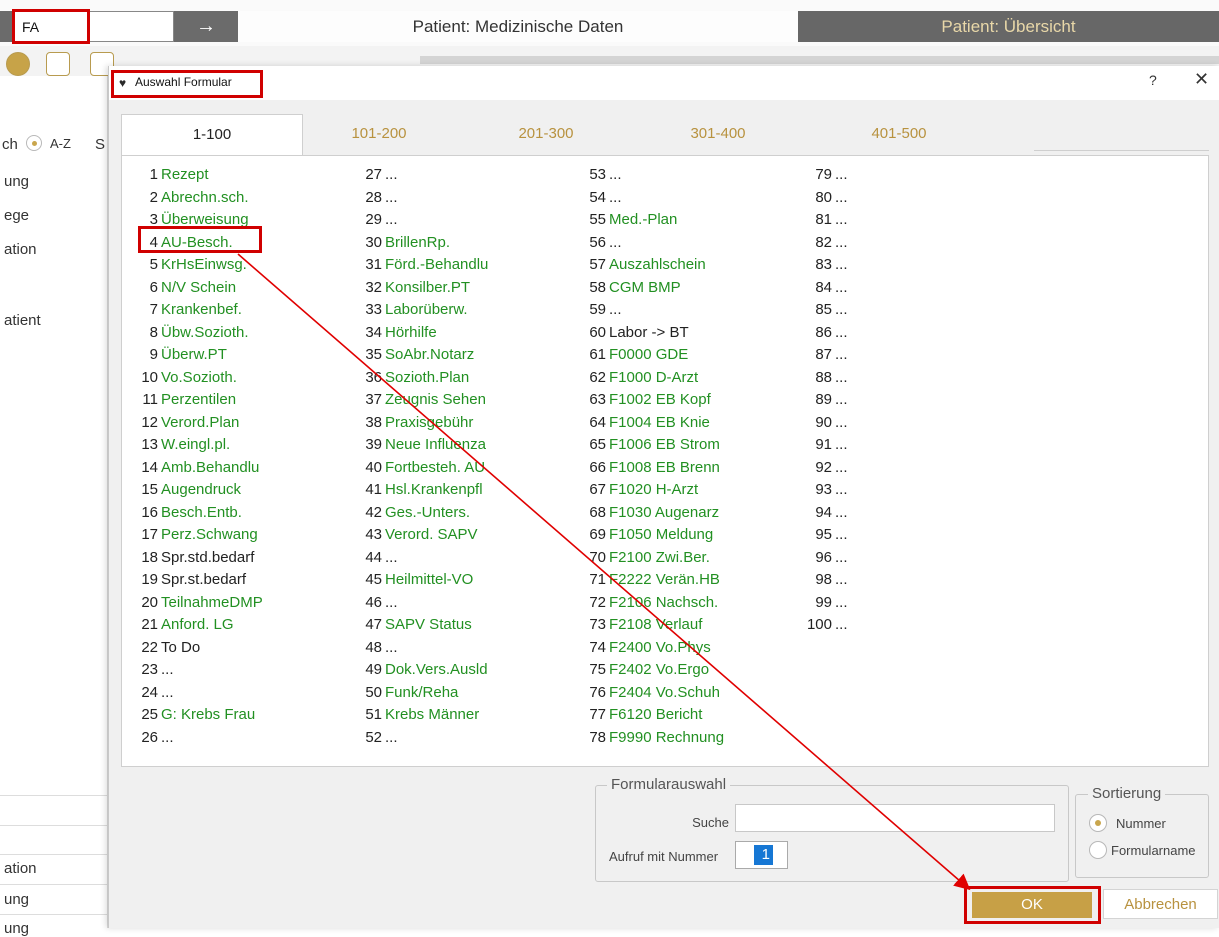 The height and width of the screenshot is (937, 1219). What do you see at coordinates (654, 558) in the screenshot?
I see `form-item: 70 F2100 Zwi.Ber.` at bounding box center [654, 558].